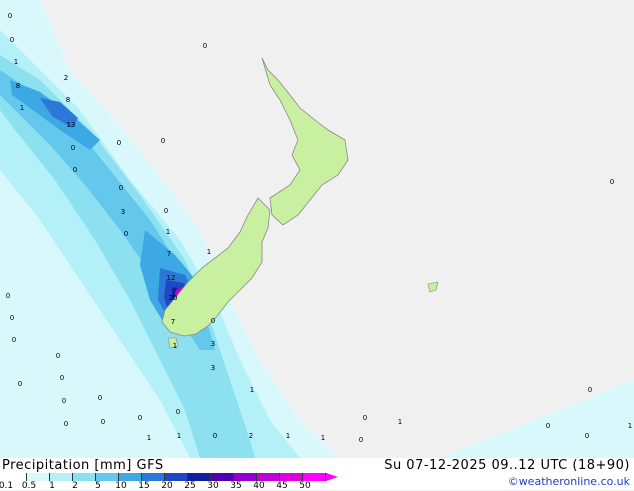  Describe the element at coordinates (507, 465) in the screenshot. I see `forecast-datetime: Su 07-12-2025 09..12 UTC (18+90)` at that location.